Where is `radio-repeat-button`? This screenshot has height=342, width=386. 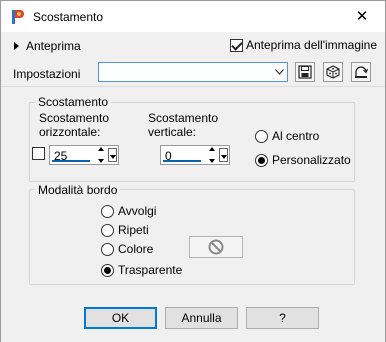 radio-repeat-button is located at coordinates (107, 230).